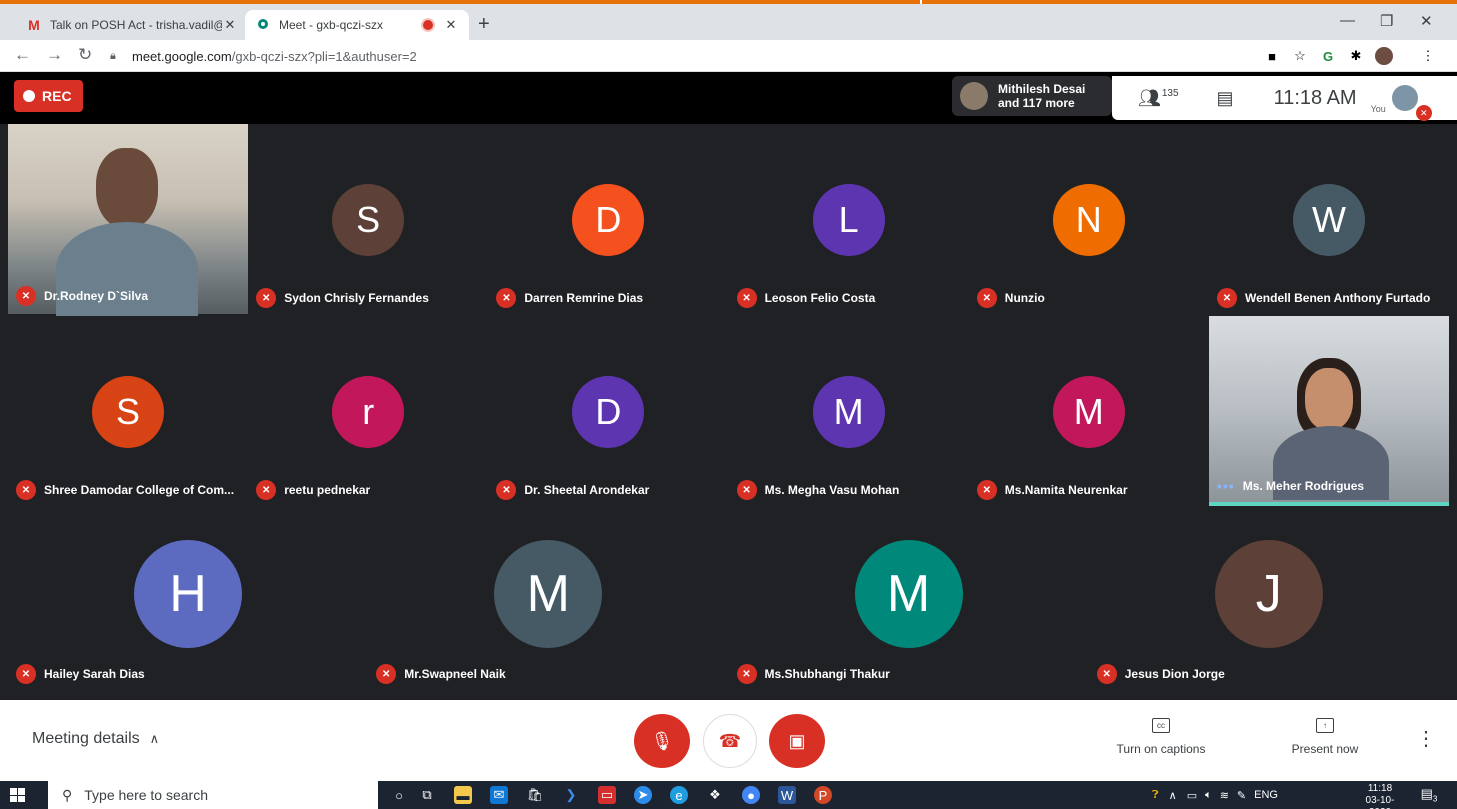 This screenshot has width=1457, height=809. What do you see at coordinates (1225, 98) in the screenshot?
I see `chat-icon: ▤` at bounding box center [1225, 98].